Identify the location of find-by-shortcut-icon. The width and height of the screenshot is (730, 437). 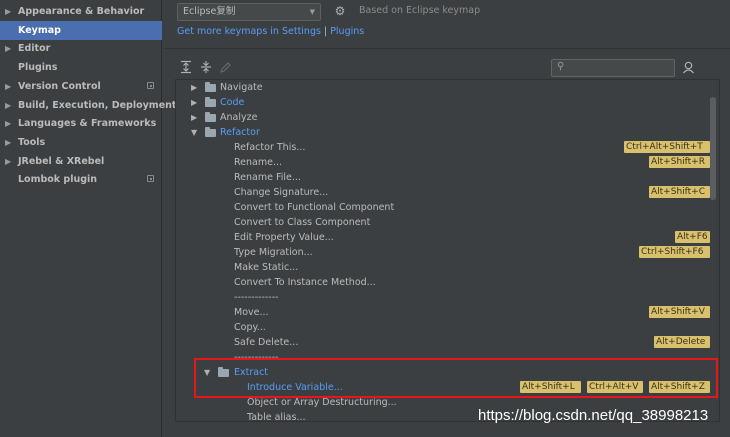
(688, 68).